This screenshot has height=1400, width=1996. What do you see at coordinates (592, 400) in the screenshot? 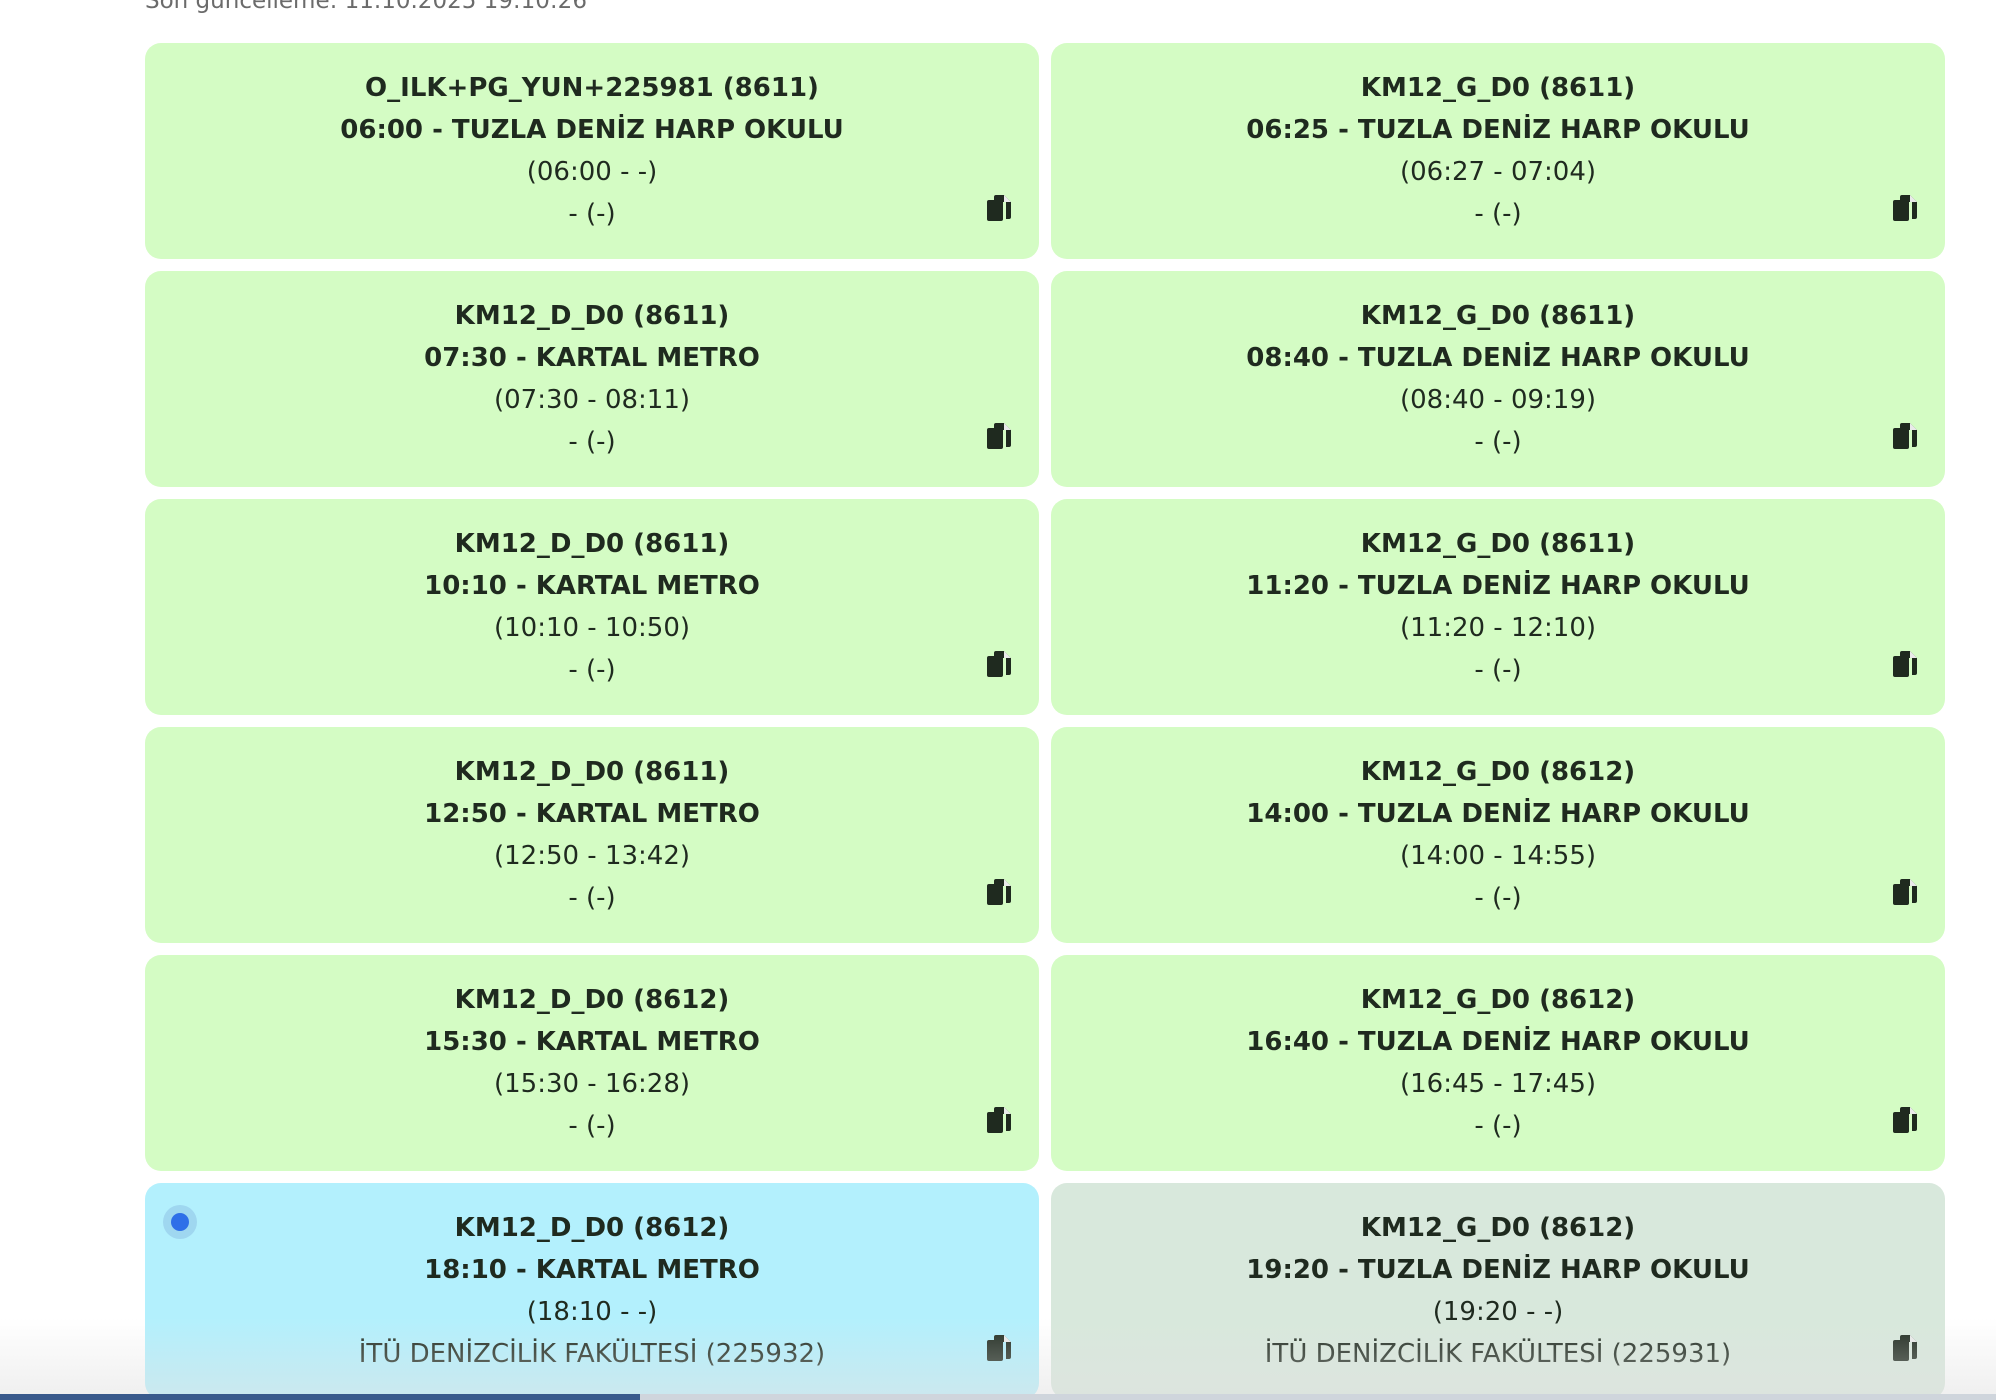
I see `trip-actual-times: (07:30 - 08:11)` at bounding box center [592, 400].